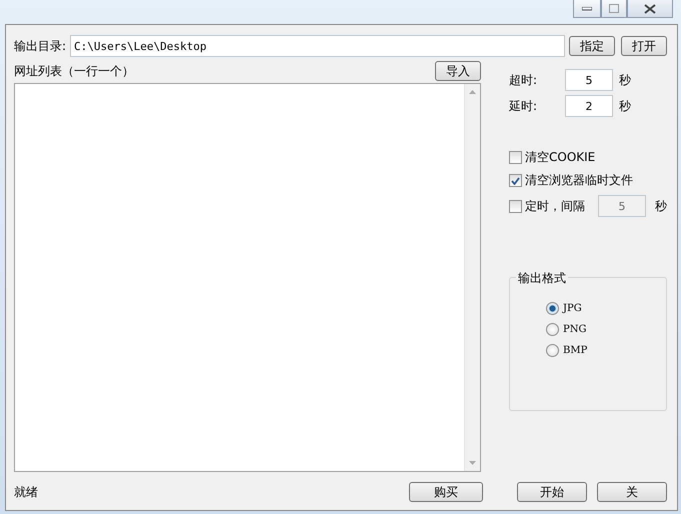 This screenshot has width=681, height=514. What do you see at coordinates (555, 206) in the screenshot?
I see `checkbox-label: 定时，间隔` at bounding box center [555, 206].